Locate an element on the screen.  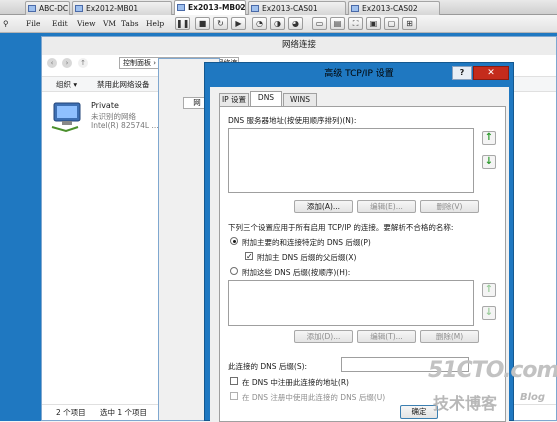
stop-icon: ■ is located at coordinates (202, 23).